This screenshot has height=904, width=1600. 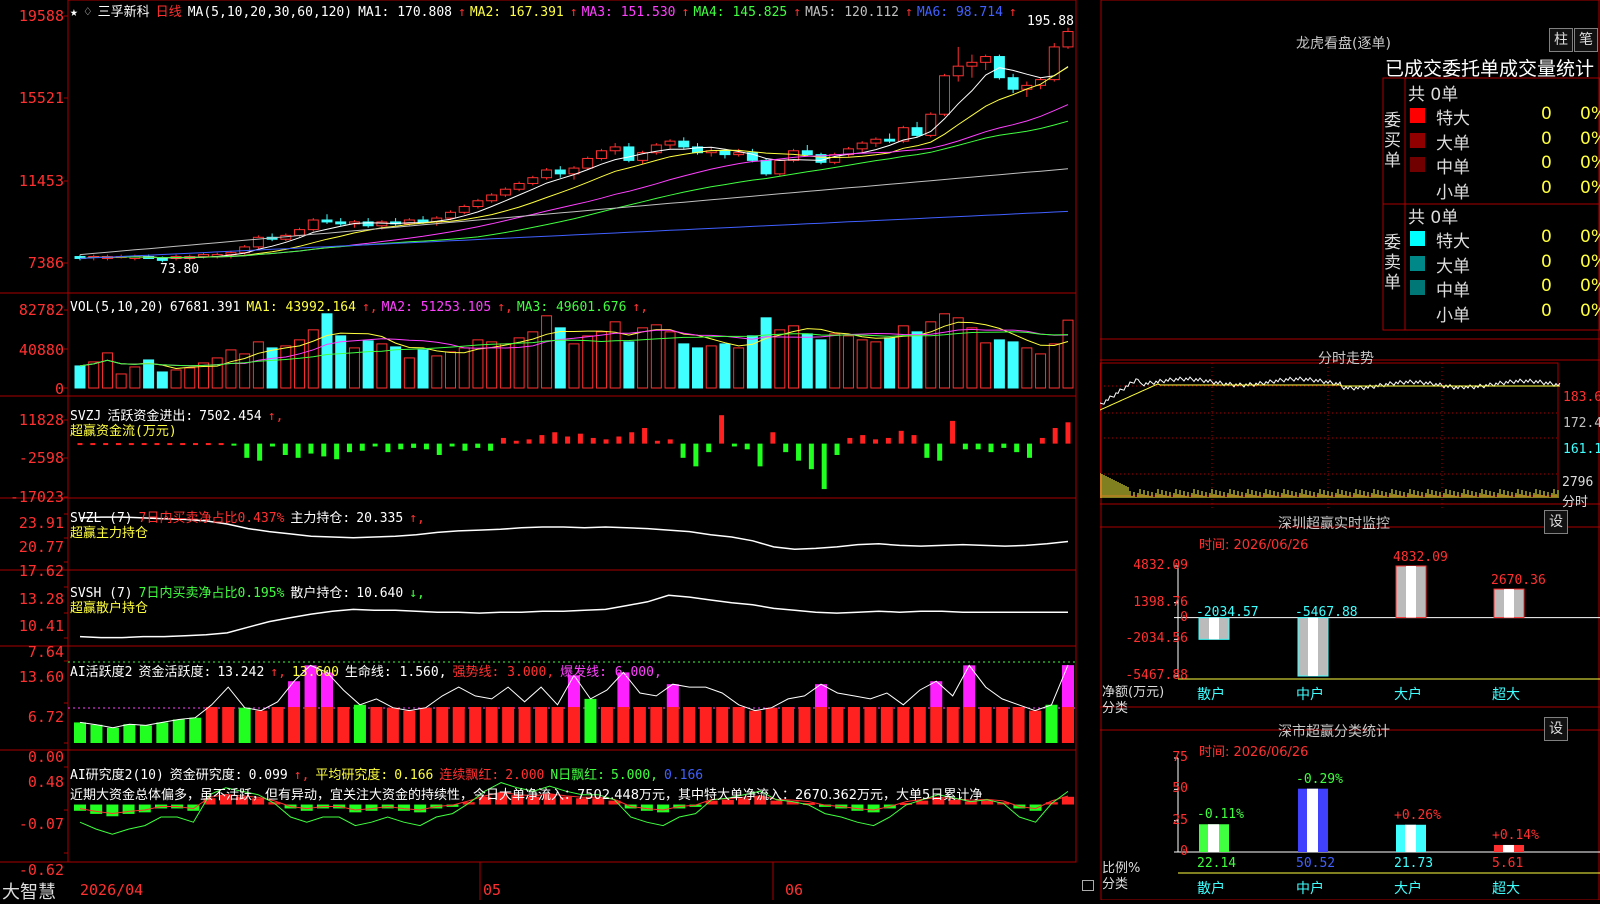 I want to click on vol-axis-label-2: 0, so click(x=59, y=389).